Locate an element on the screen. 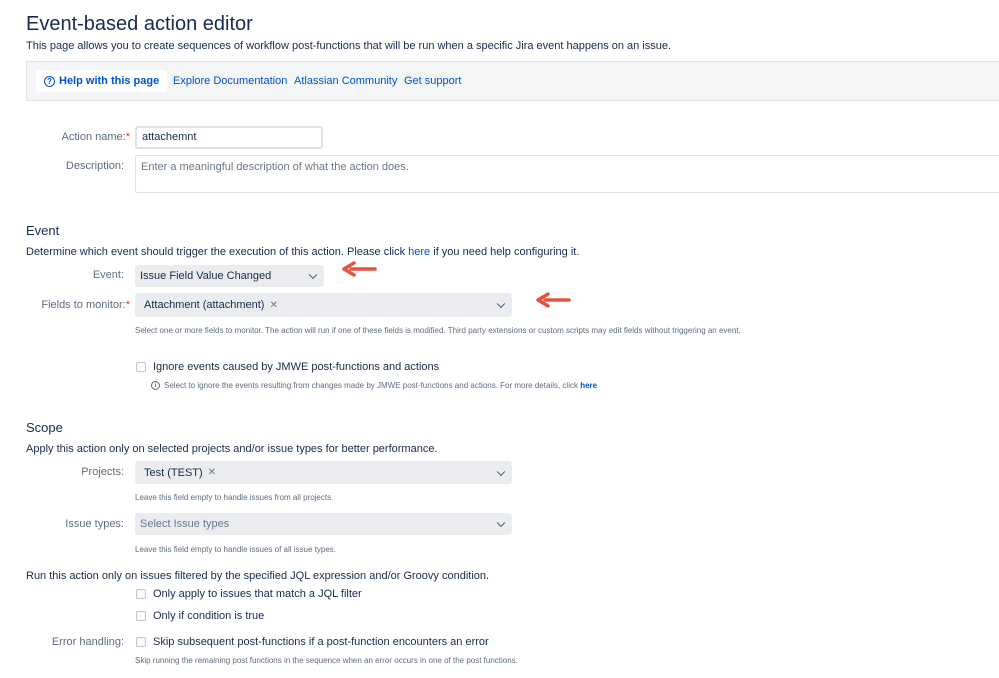  help-with-page-button: ? Help with this page is located at coordinates (102, 81).